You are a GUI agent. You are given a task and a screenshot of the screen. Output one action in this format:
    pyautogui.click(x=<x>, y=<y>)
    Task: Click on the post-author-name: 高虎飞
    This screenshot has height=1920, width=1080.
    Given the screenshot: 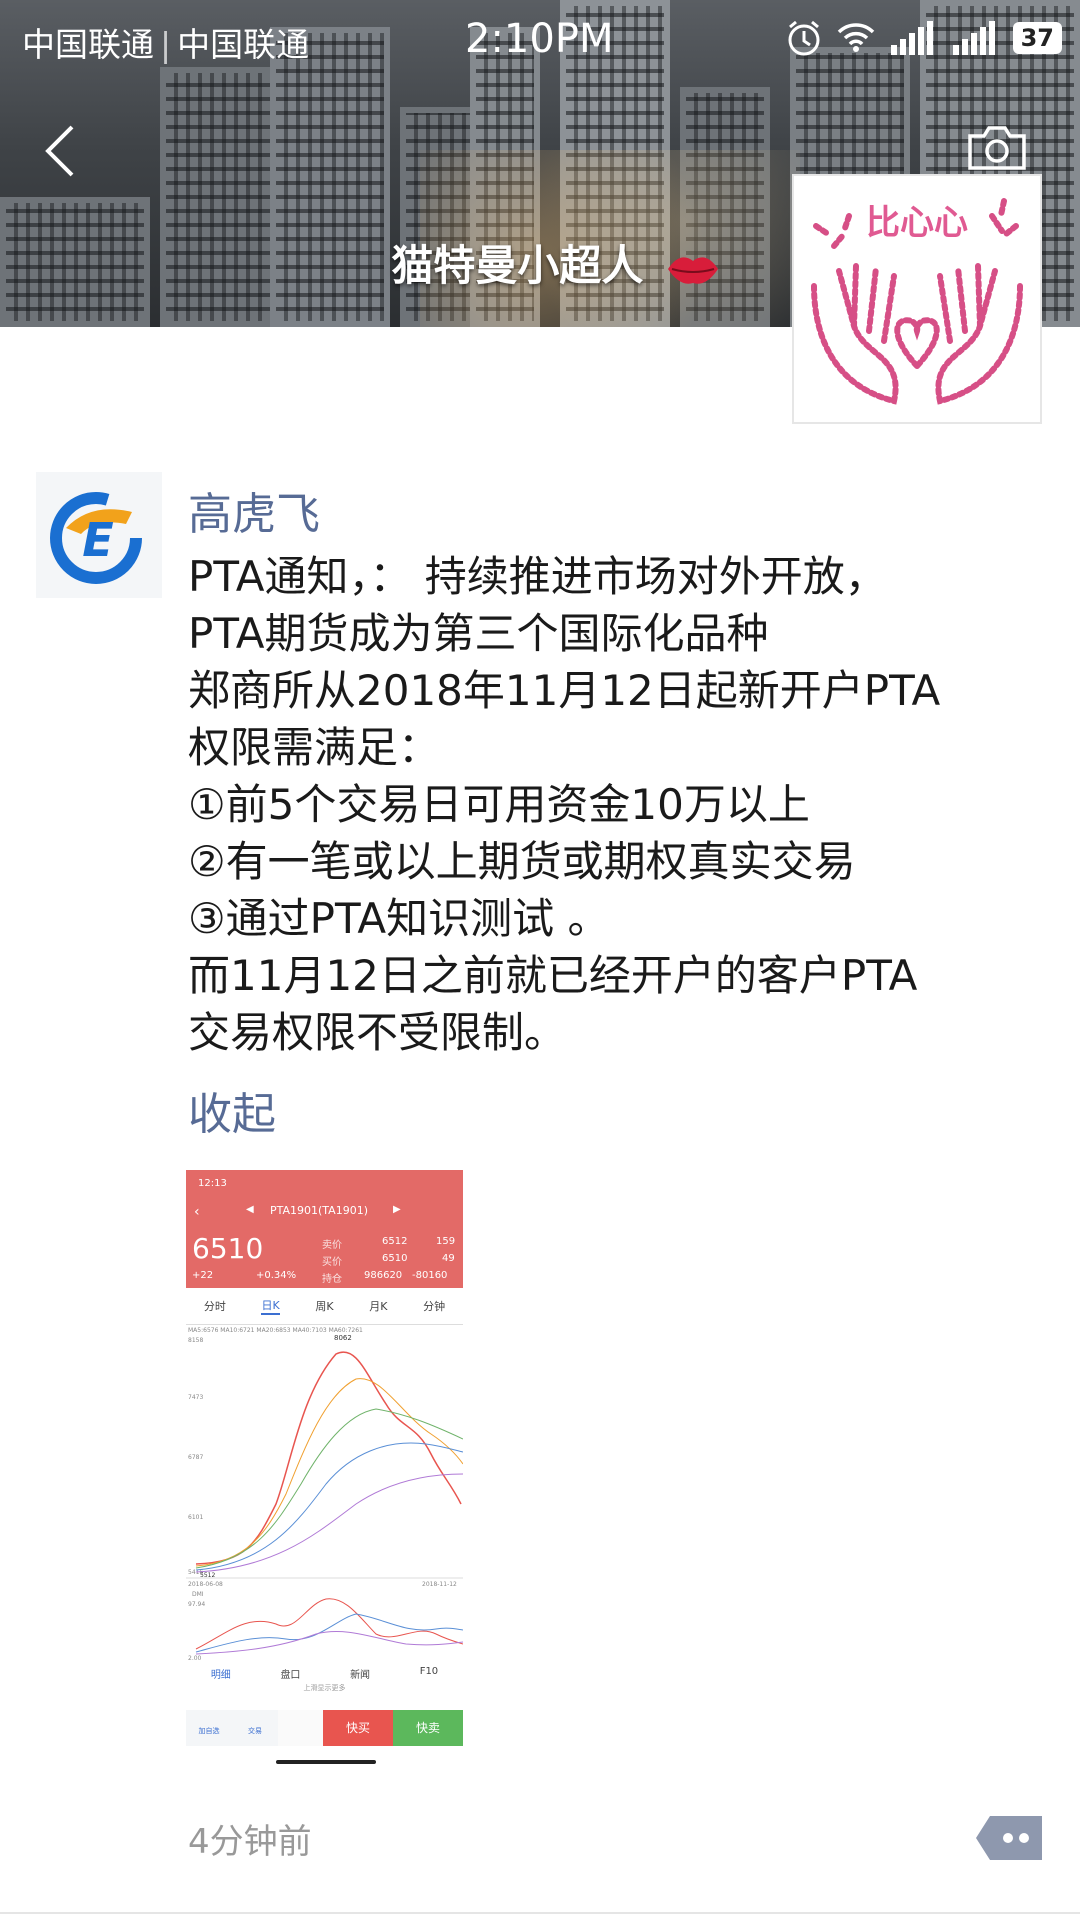 What is the action you would take?
    pyautogui.click(x=254, y=510)
    